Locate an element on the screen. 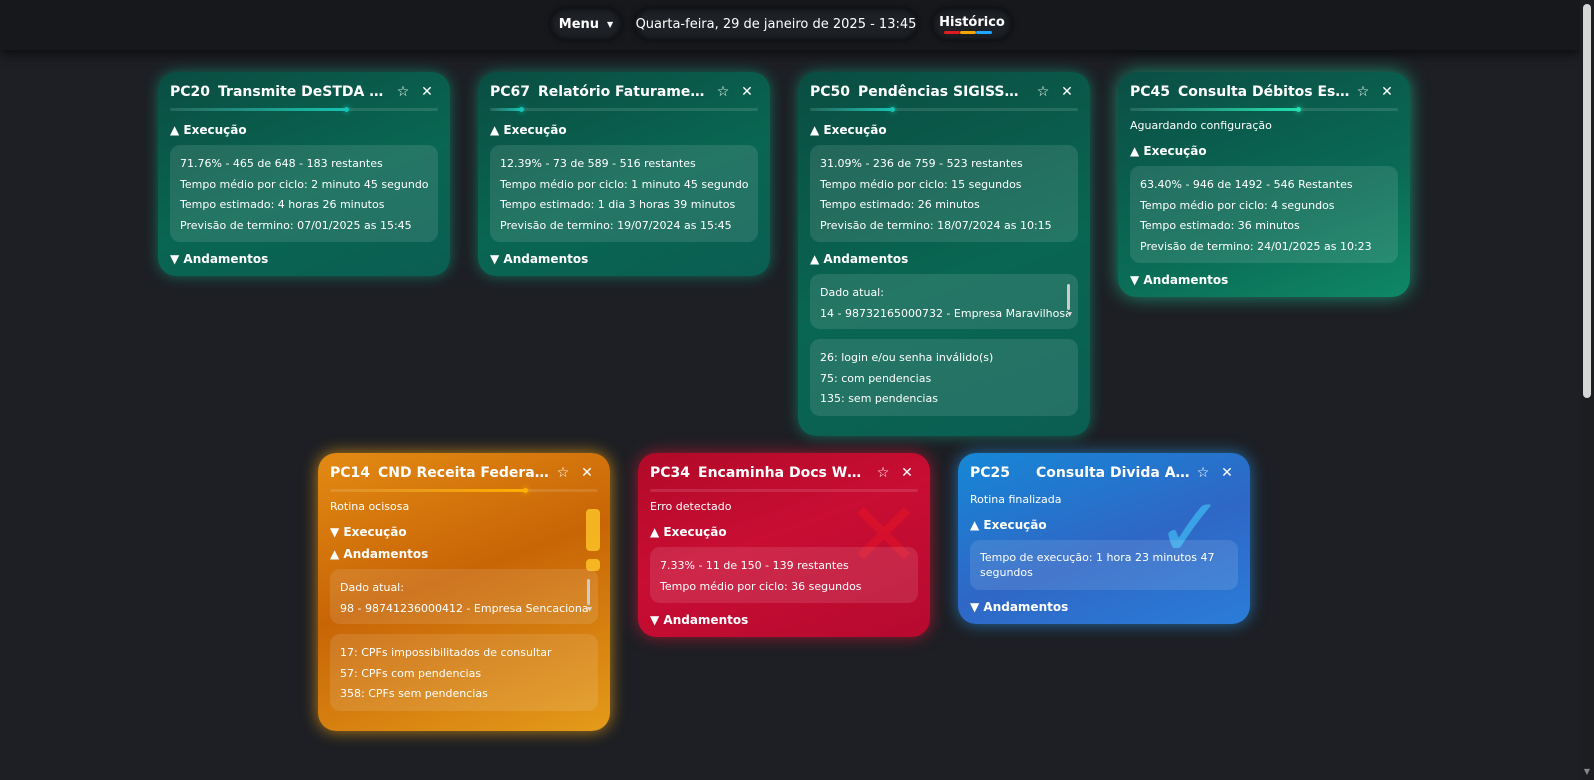  card-code: PC45 is located at coordinates (1150, 92).